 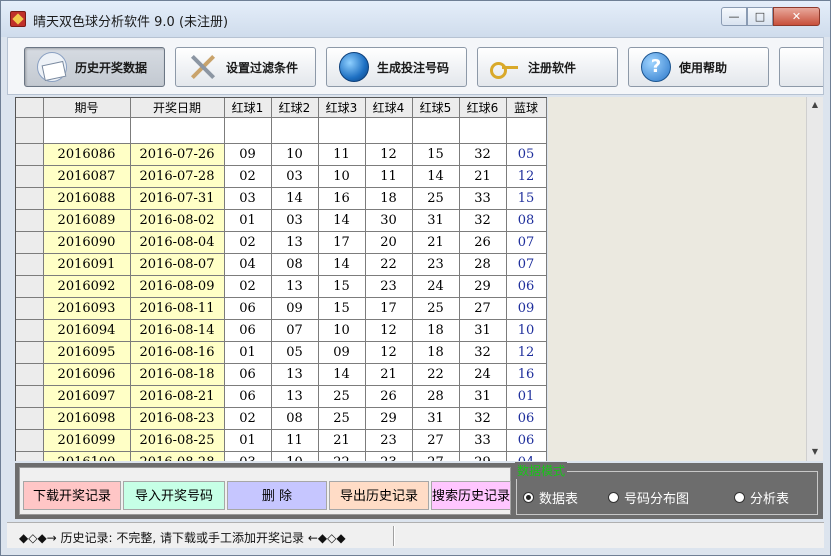 I want to click on table-row: 2016091 2016-08-07 04 08 14 22 23 28 07, so click(x=281, y=264).